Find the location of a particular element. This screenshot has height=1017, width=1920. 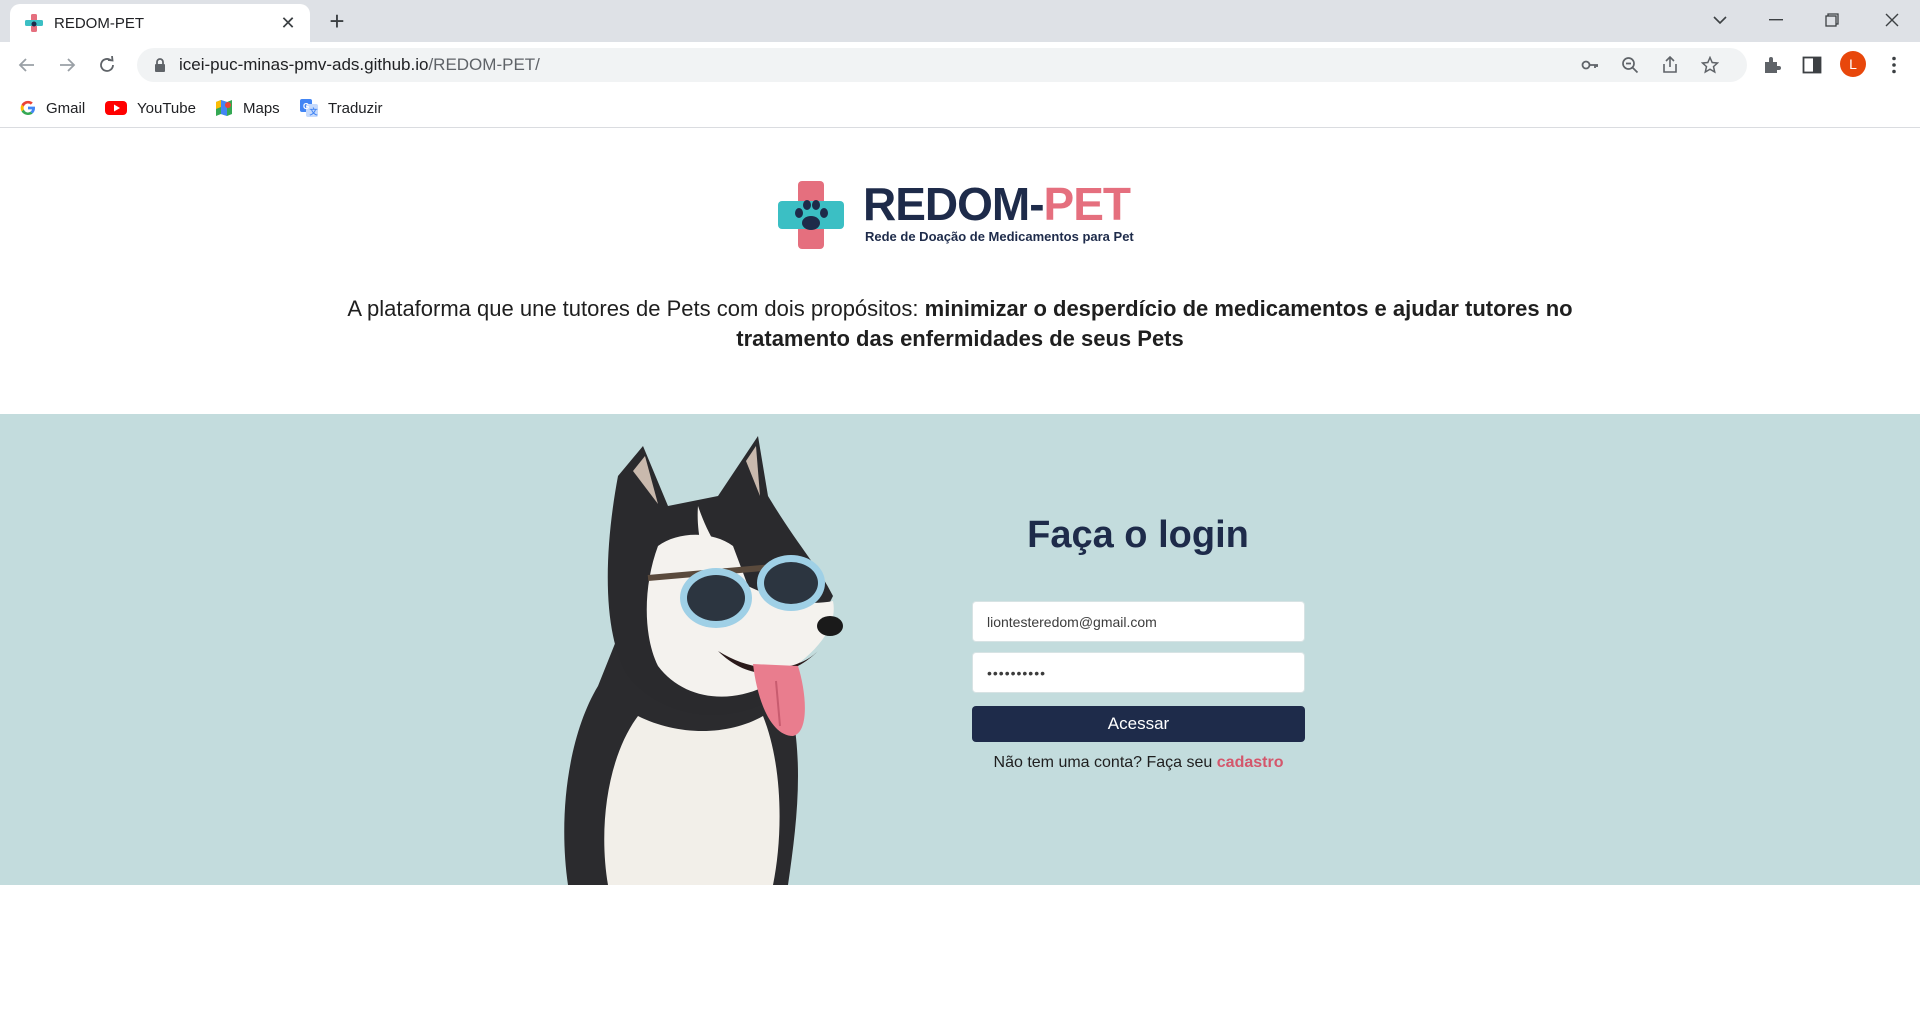

new-tab-button: + is located at coordinates (337, 21).